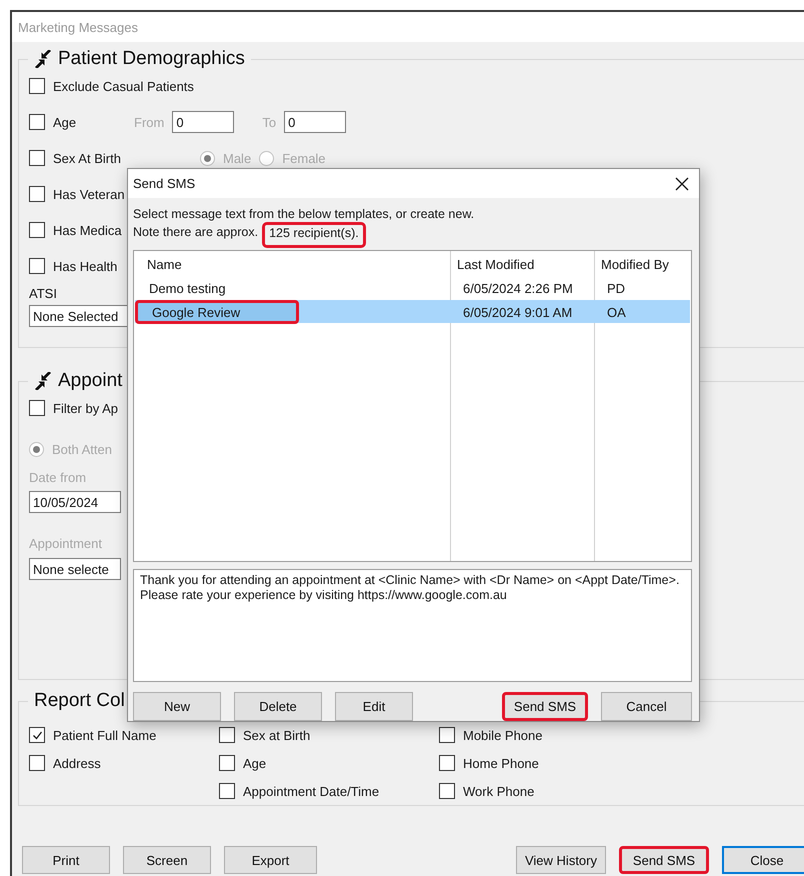 The width and height of the screenshot is (804, 876). I want to click on button: View History, so click(561, 860).